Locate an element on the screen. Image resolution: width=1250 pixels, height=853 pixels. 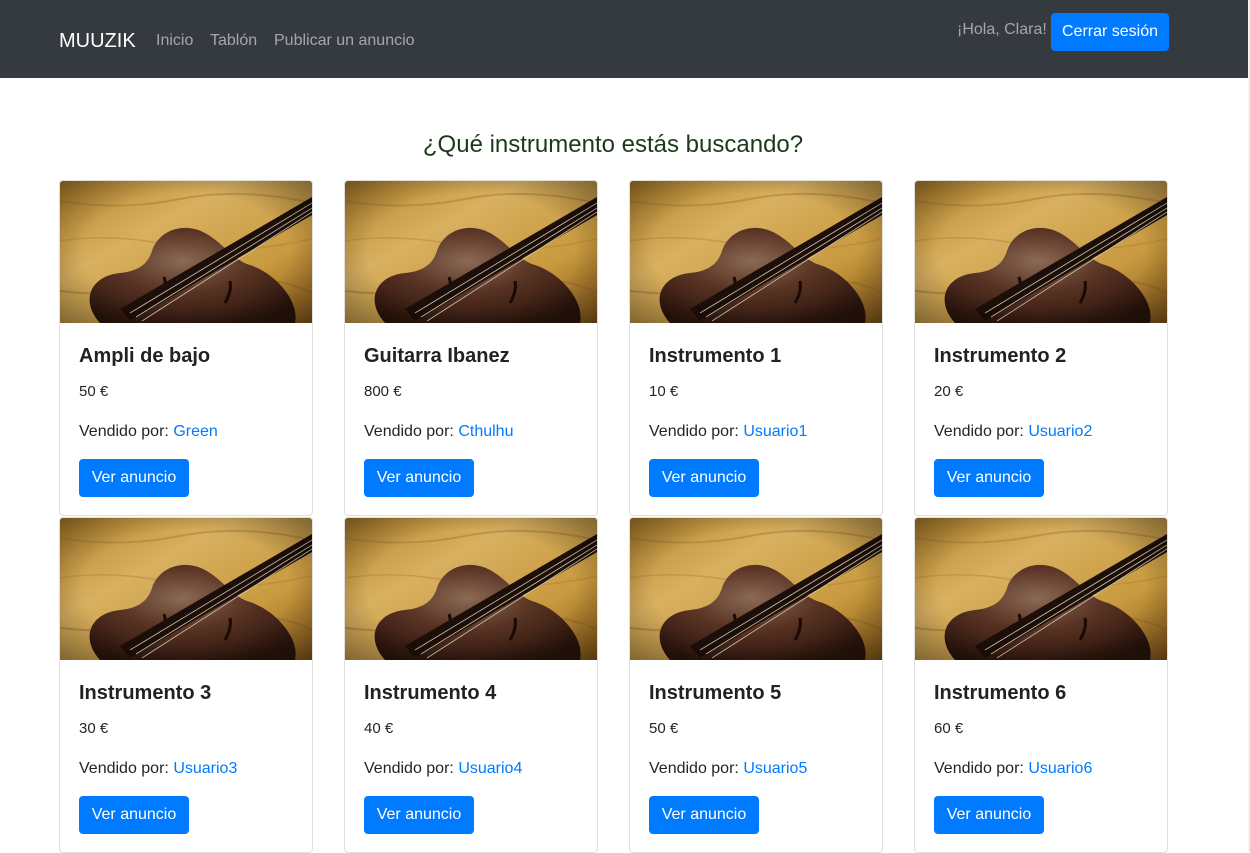
listing-price: 60 € is located at coordinates (949, 728).